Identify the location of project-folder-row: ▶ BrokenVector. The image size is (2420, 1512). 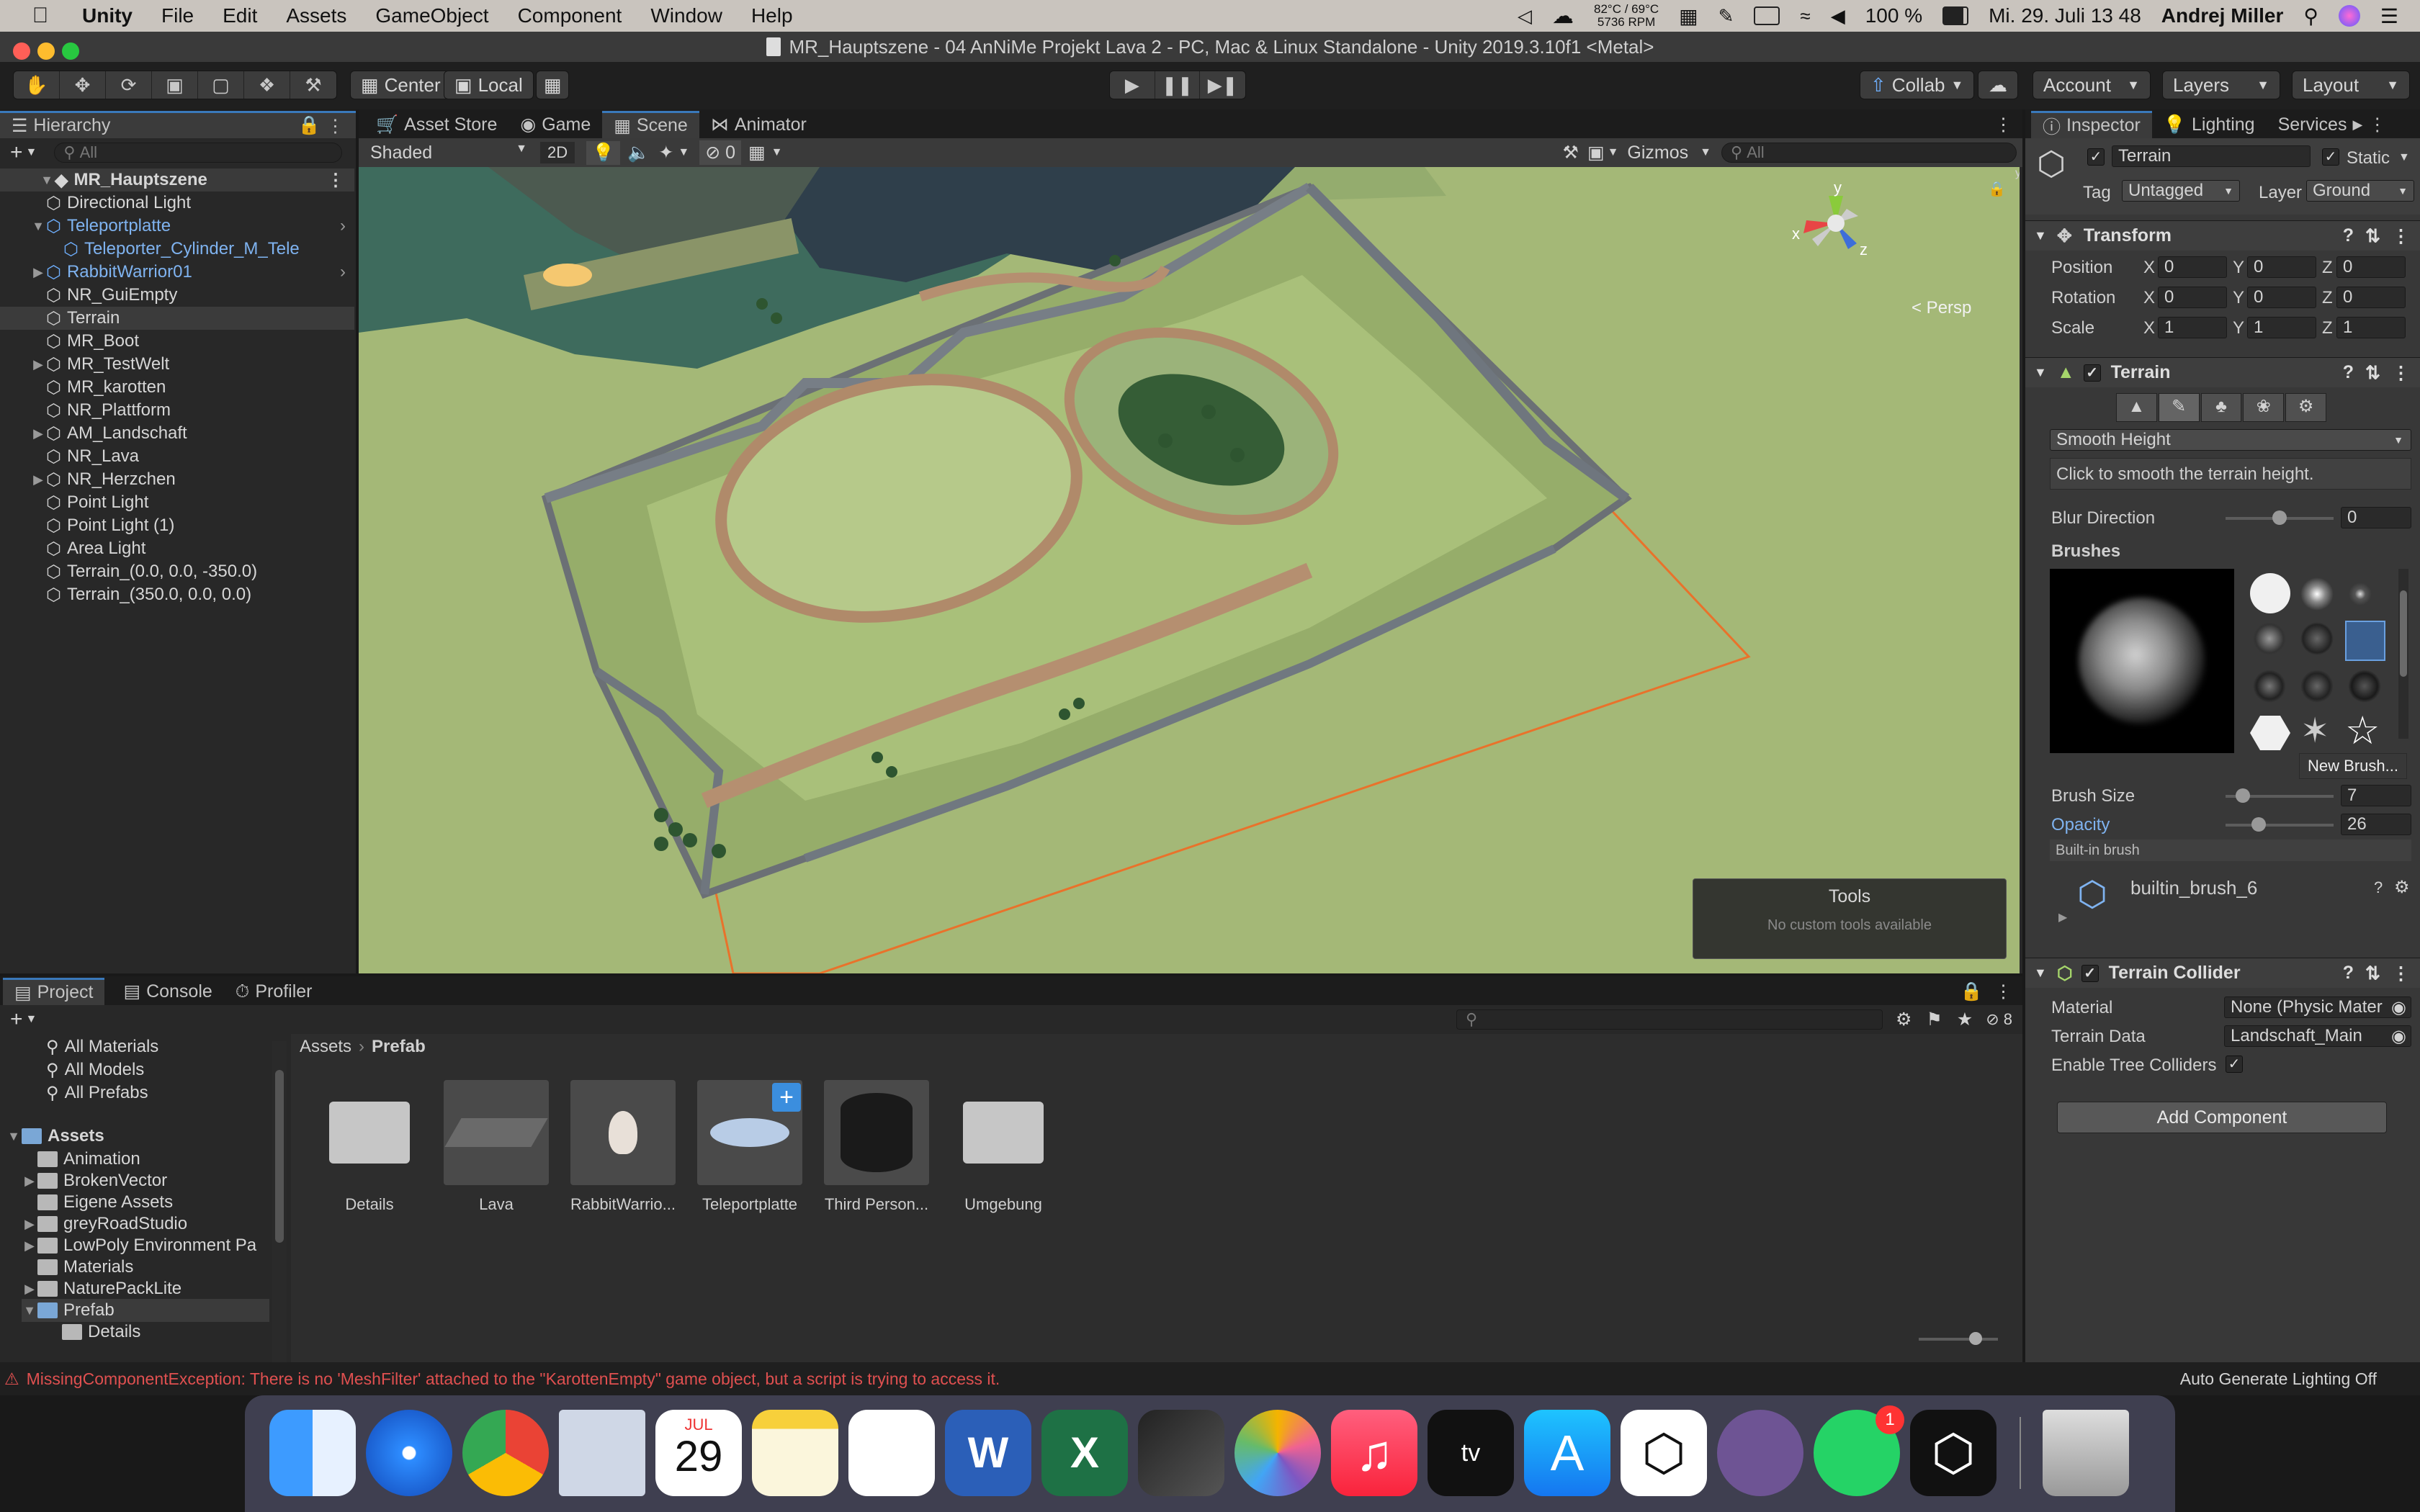
(145, 1180).